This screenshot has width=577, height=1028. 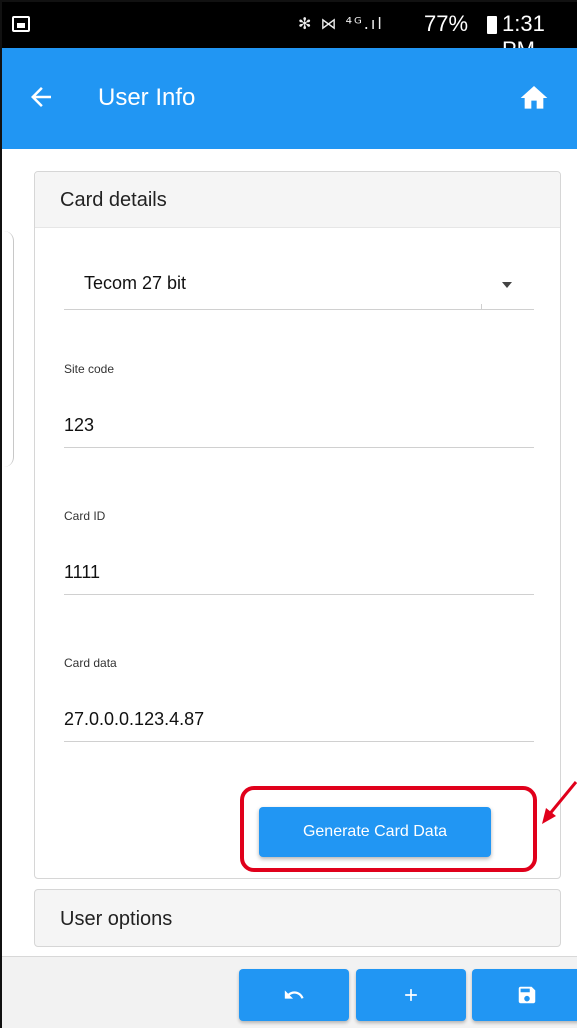 What do you see at coordinates (534, 98) in the screenshot?
I see `home-icon` at bounding box center [534, 98].